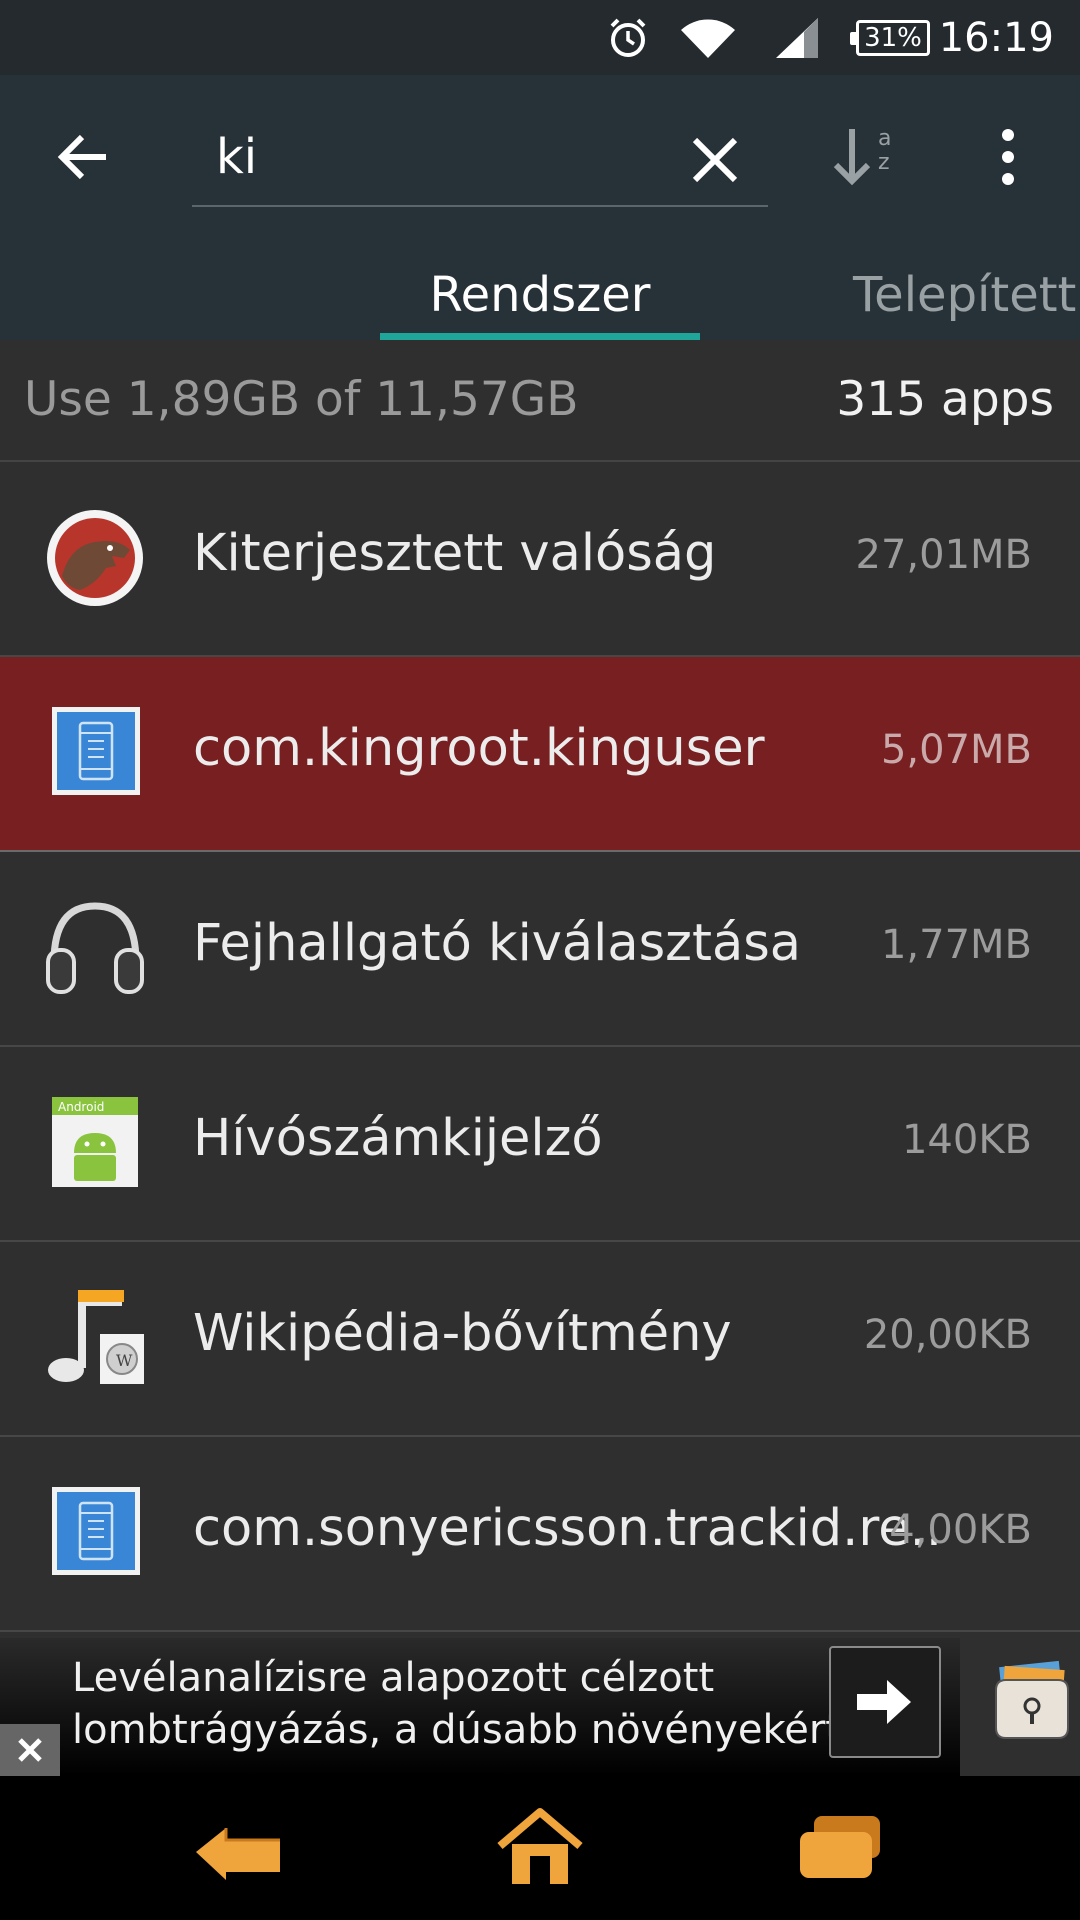  Describe the element at coordinates (95, 558) in the screenshot. I see `dinosaur-icon` at that location.